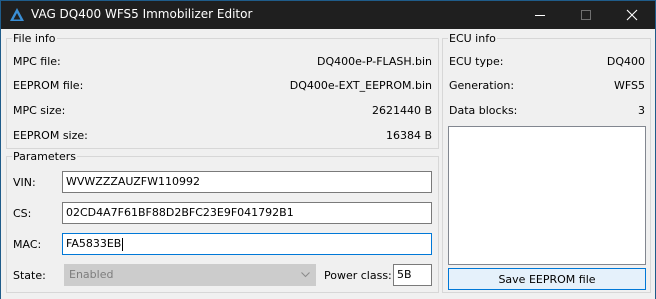 This screenshot has width=656, height=299. Describe the element at coordinates (17, 14) in the screenshot. I see `triangle-logo-icon` at that location.